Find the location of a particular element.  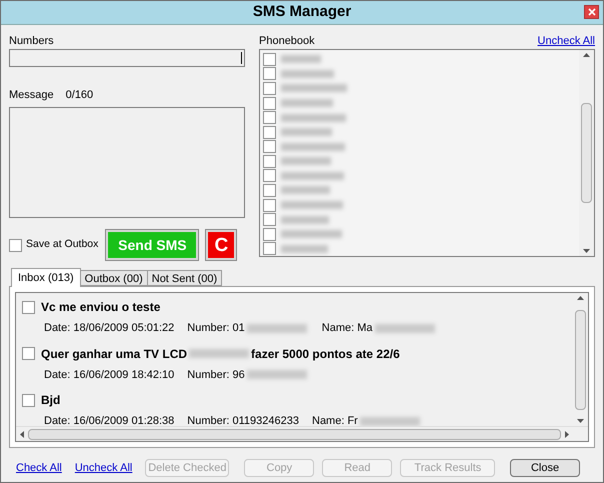

message-text: Vc me enviou o teste is located at coordinates (100, 307).